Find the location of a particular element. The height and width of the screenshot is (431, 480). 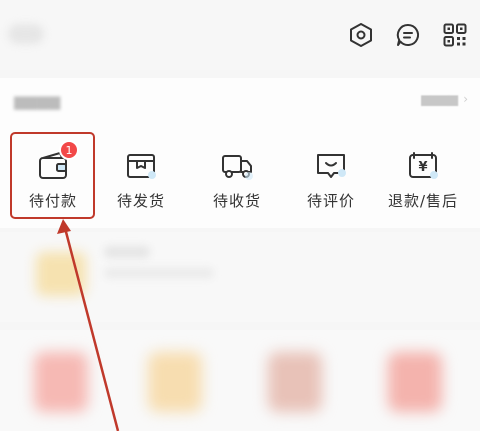

order-item-pending-review: 待评价 is located at coordinates (331, 183).